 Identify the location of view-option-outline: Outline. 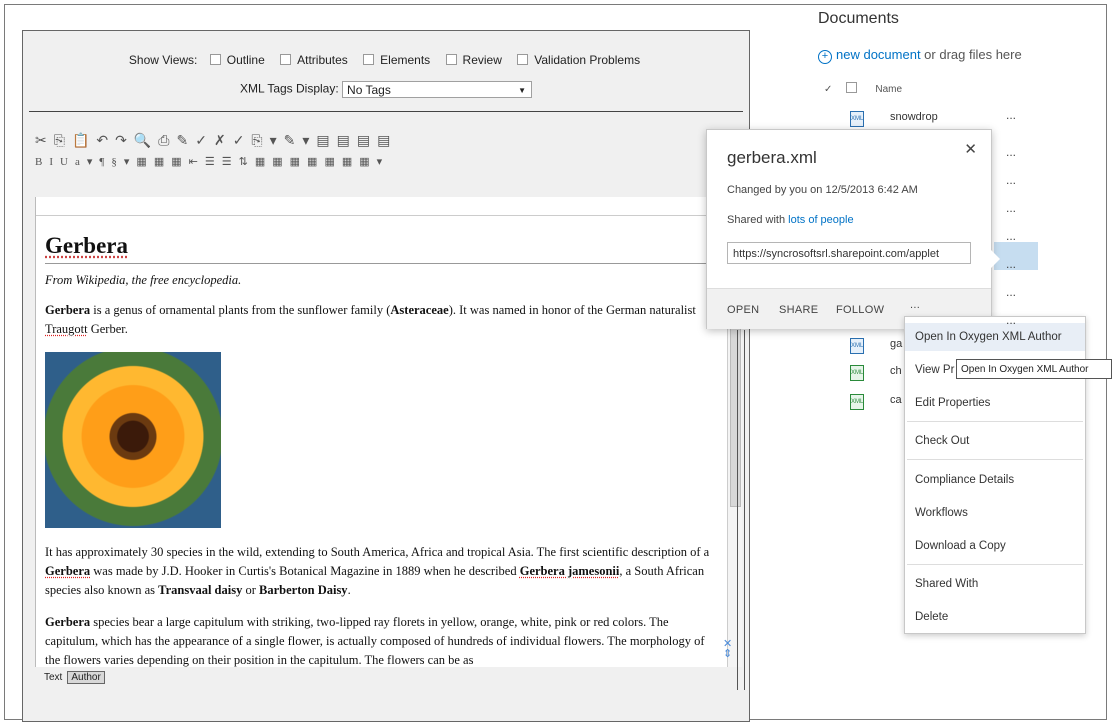
(237, 60).